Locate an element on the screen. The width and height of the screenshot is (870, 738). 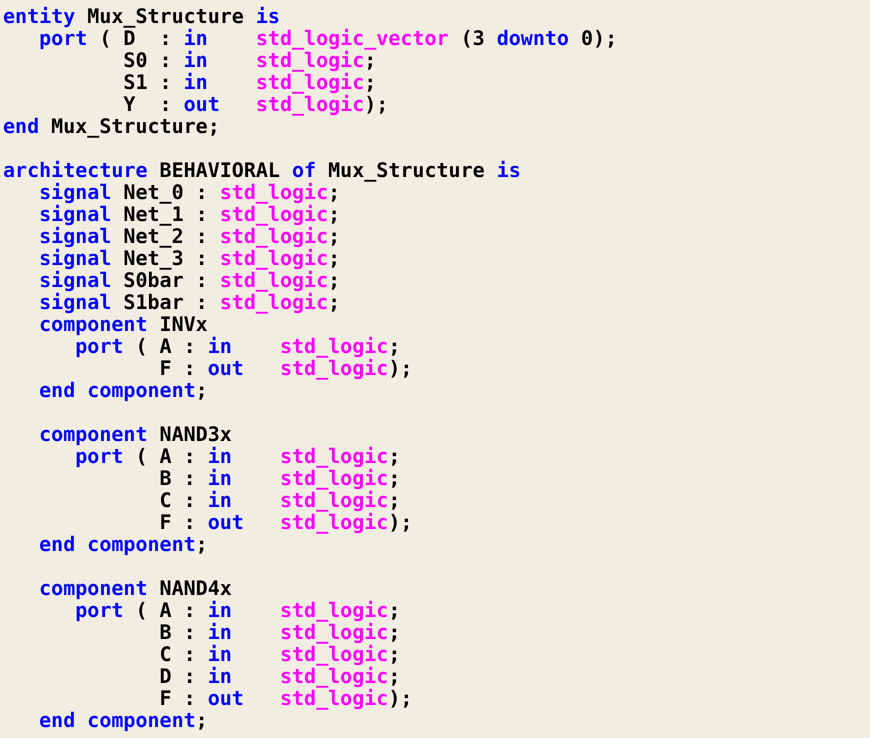
code-line: S0 : in std_logic; is located at coordinates (249, 60).